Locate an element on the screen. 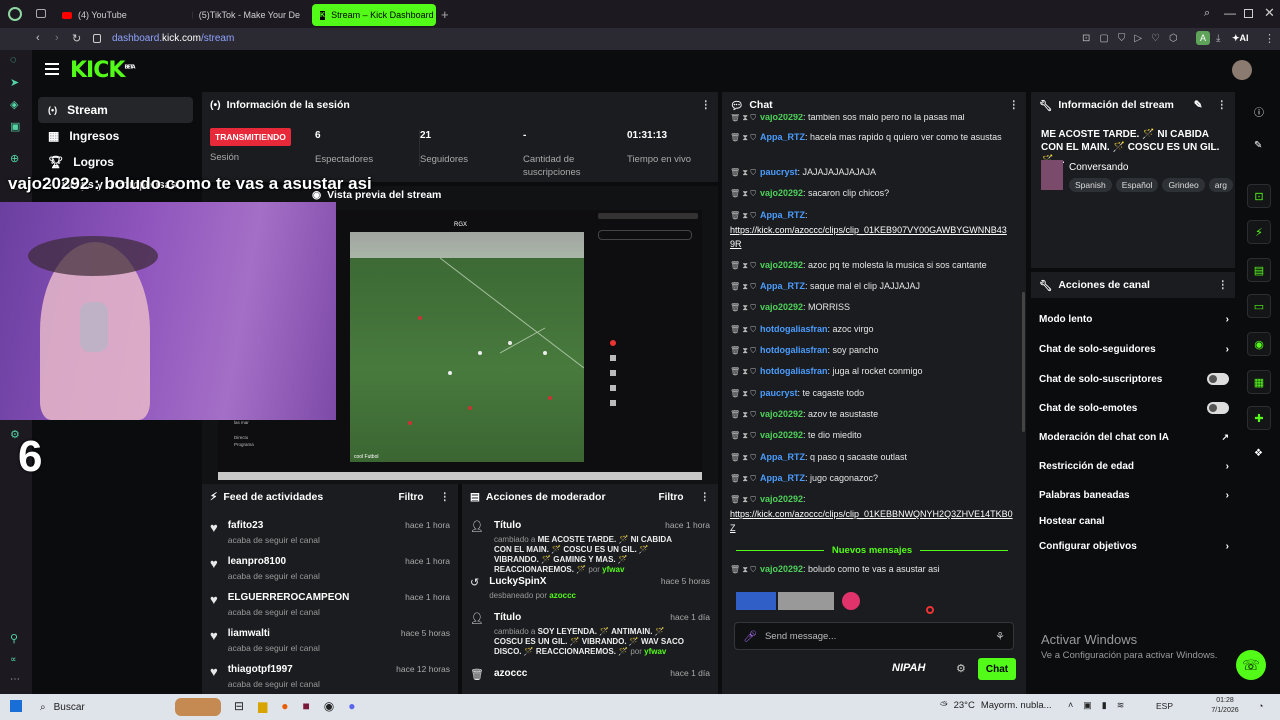 The width and height of the screenshot is (1280, 720). app-icon: ■ is located at coordinates (306, 706).